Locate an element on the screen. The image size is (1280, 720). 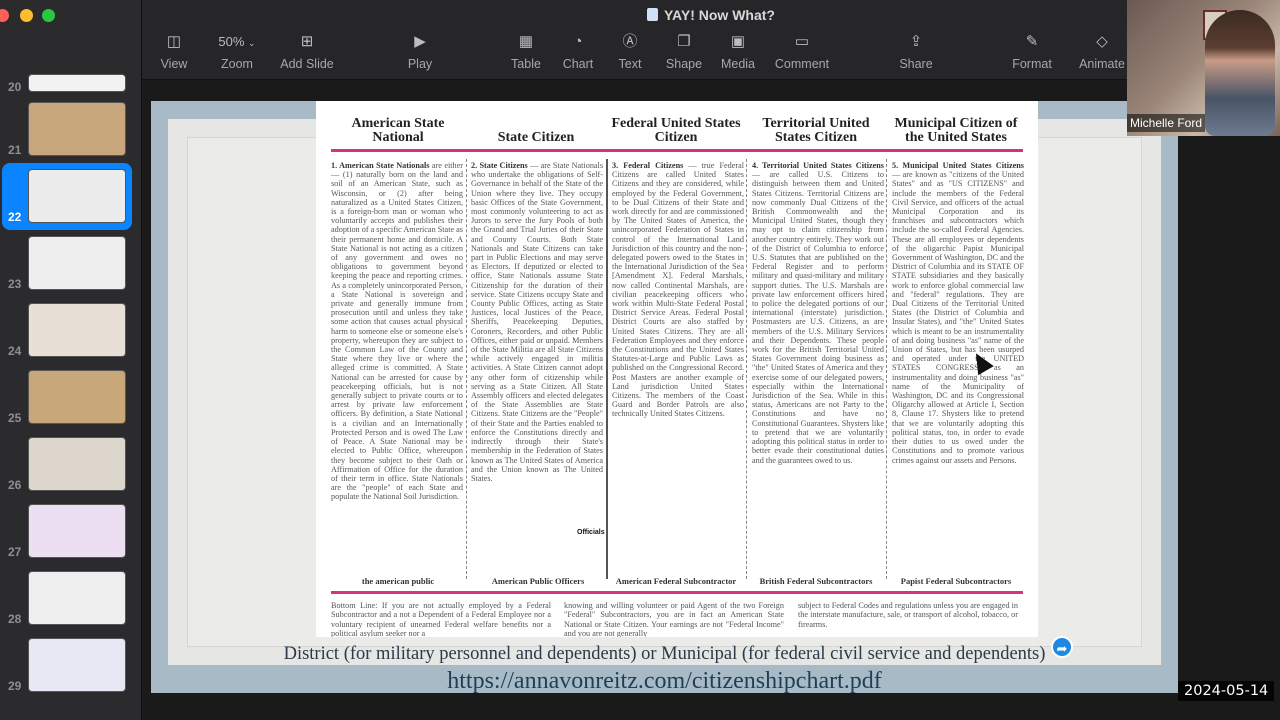
slide-thumbnail: 28 is located at coordinates (71, 598).